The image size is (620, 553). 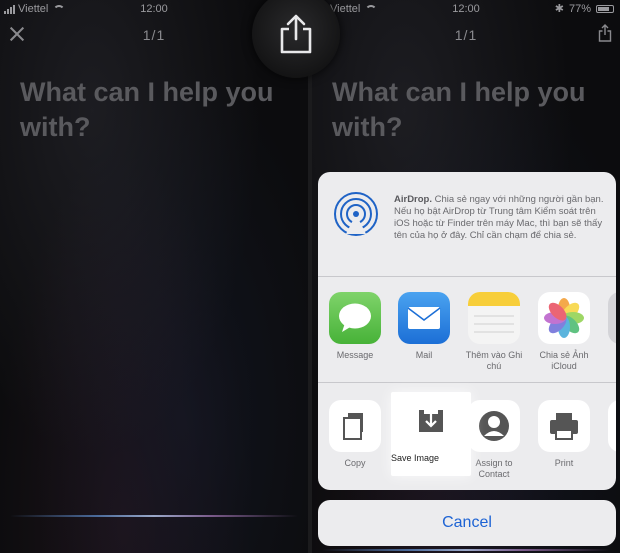 I want to click on share-app-mail: Mail, so click(x=424, y=326).